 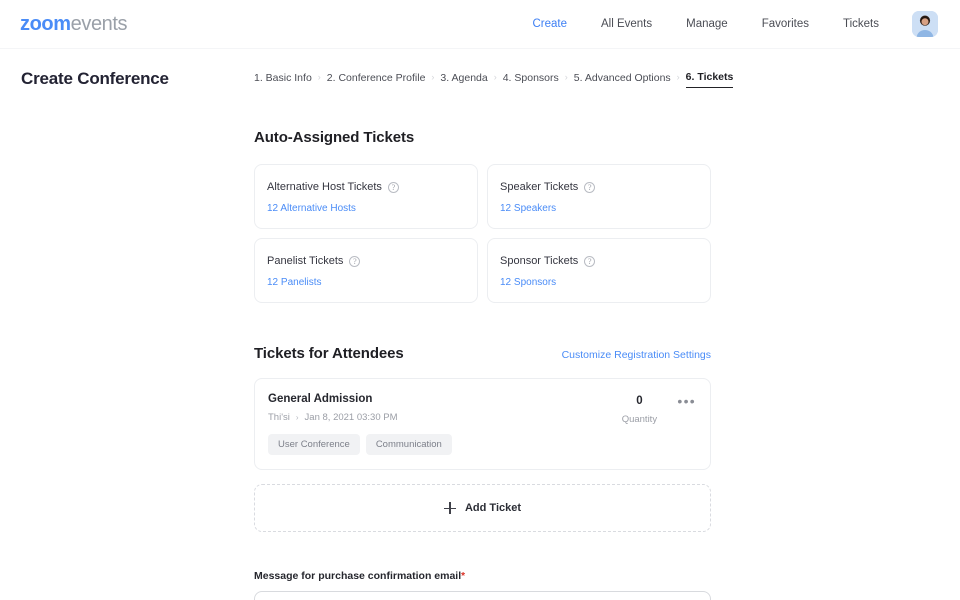 What do you see at coordinates (320, 399) in the screenshot?
I see `ticket-name: General Admission` at bounding box center [320, 399].